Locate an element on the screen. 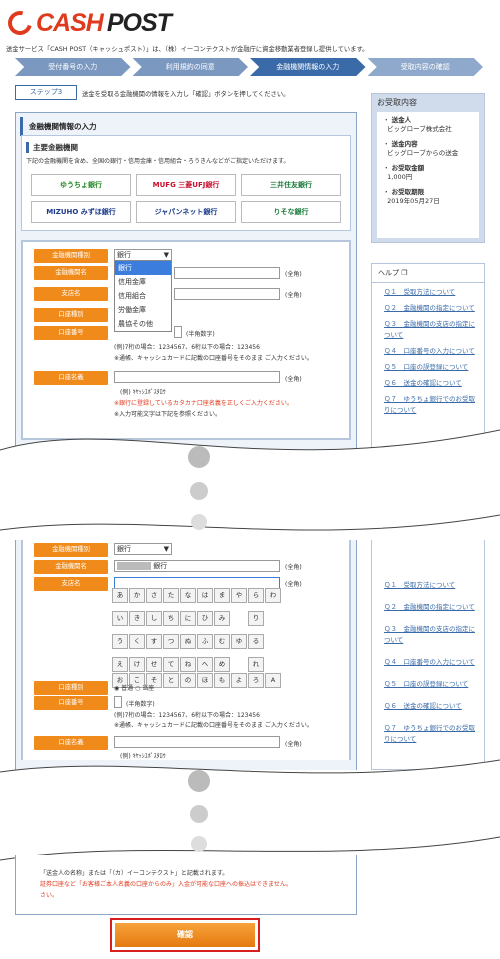 This screenshot has height=959, width=500. kana-key: A is located at coordinates (273, 680).